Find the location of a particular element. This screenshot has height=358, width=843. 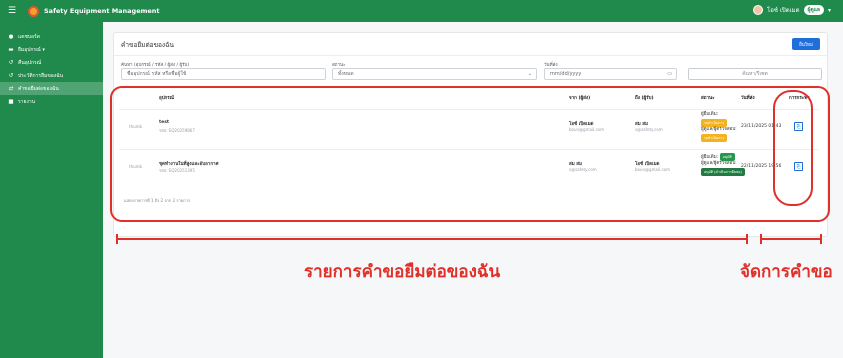

divider is located at coordinates (470, 55).